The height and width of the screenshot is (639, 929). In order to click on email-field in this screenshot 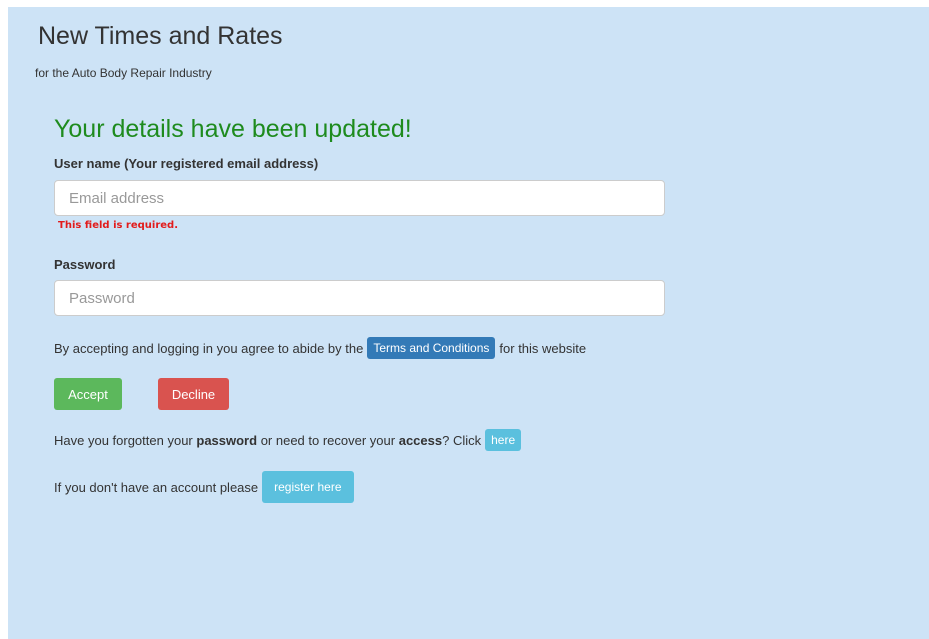, I will do `click(359, 198)`.